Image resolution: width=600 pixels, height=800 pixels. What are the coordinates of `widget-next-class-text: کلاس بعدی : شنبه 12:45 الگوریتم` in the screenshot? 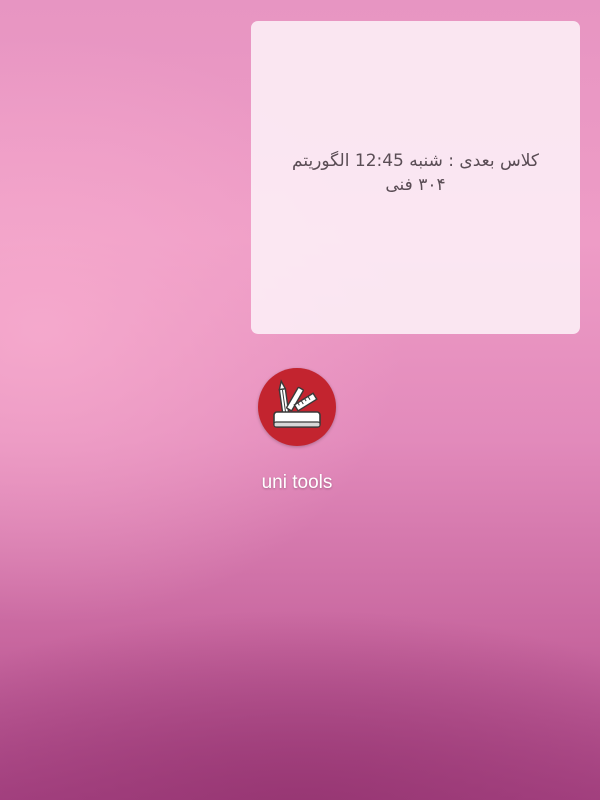 It's located at (415, 160).